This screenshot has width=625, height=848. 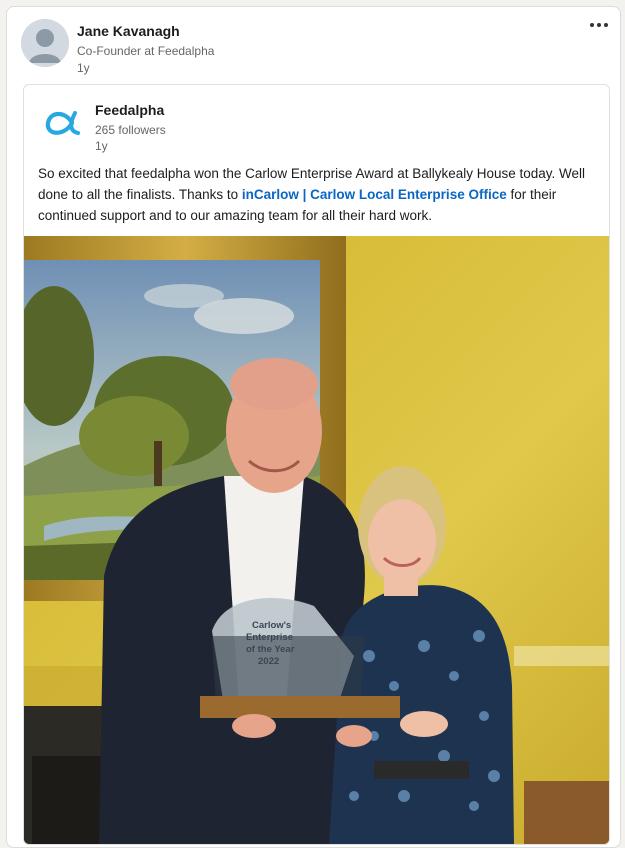 I want to click on org-followers: 265 followers, so click(x=130, y=130).